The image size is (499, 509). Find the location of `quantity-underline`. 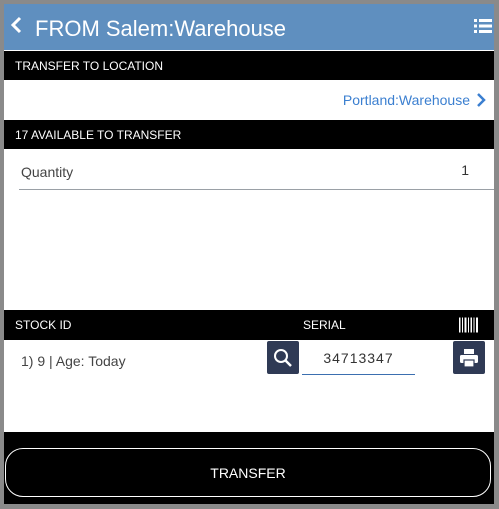

quantity-underline is located at coordinates (256, 189).